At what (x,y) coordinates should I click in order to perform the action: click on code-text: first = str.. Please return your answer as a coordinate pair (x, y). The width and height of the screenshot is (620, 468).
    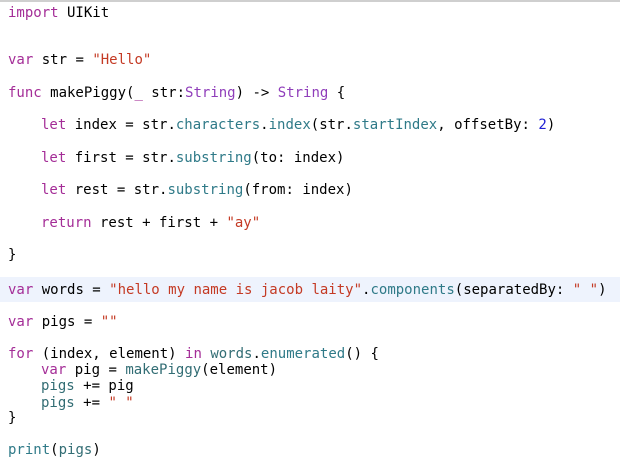
    Looking at the image, I should click on (121, 158).